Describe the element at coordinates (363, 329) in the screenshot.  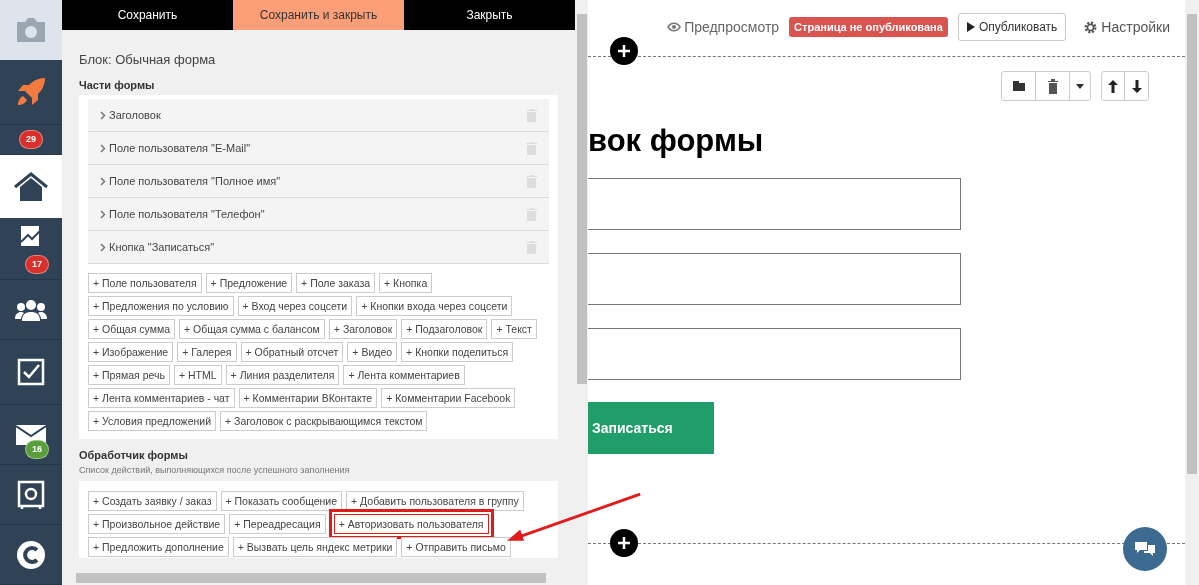
I see `add-part-button: + Заголовок` at that location.